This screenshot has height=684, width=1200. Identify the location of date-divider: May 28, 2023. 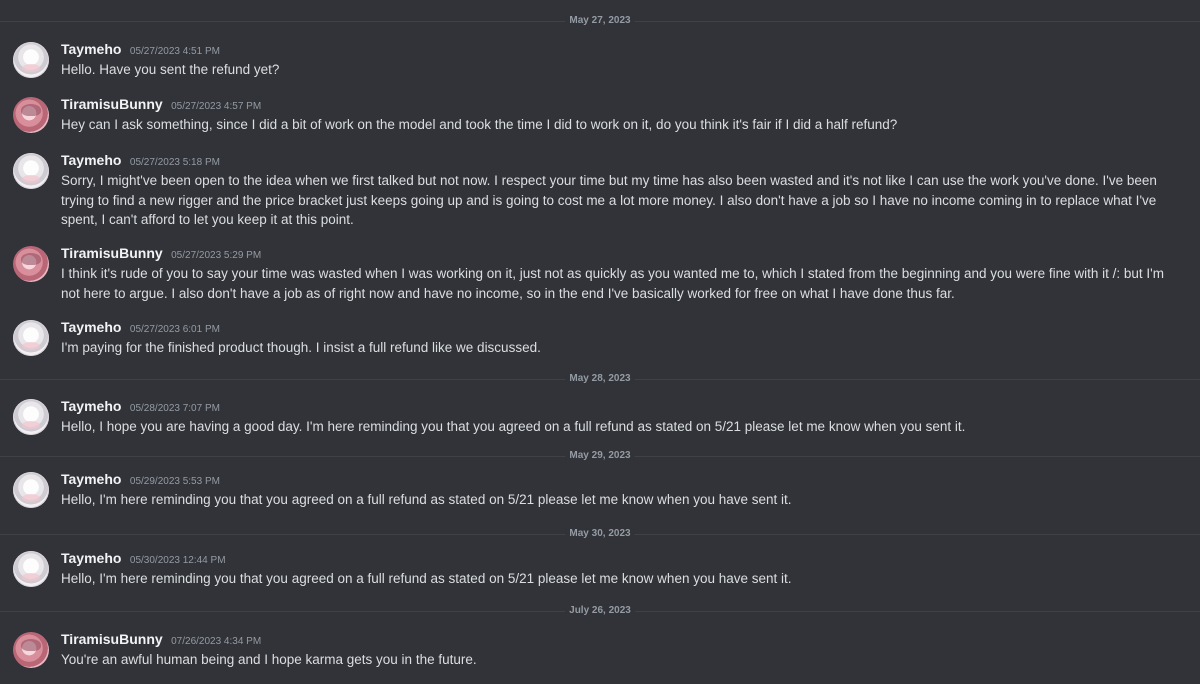
(600, 379).